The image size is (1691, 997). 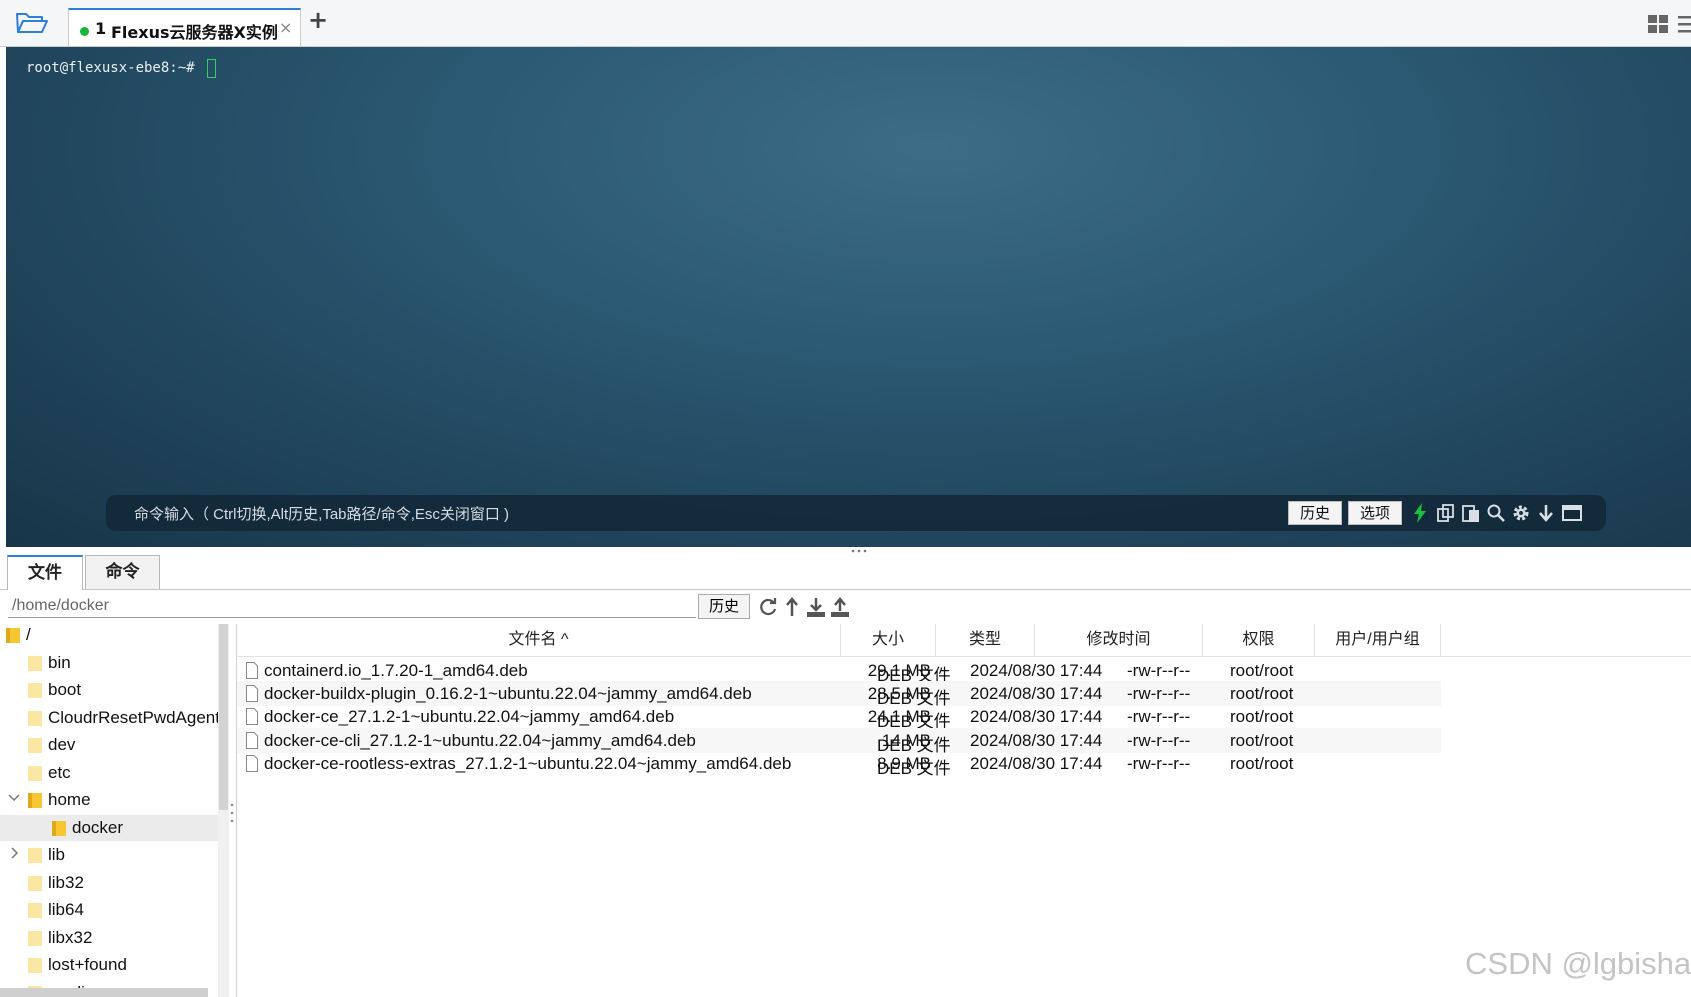 What do you see at coordinates (109, 690) in the screenshot?
I see `tree-item: boot` at bounding box center [109, 690].